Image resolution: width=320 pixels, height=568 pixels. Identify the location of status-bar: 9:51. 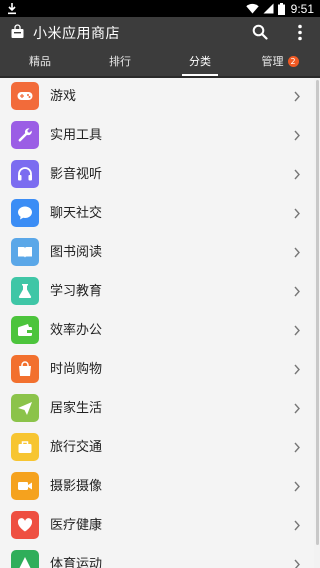
(160, 8).